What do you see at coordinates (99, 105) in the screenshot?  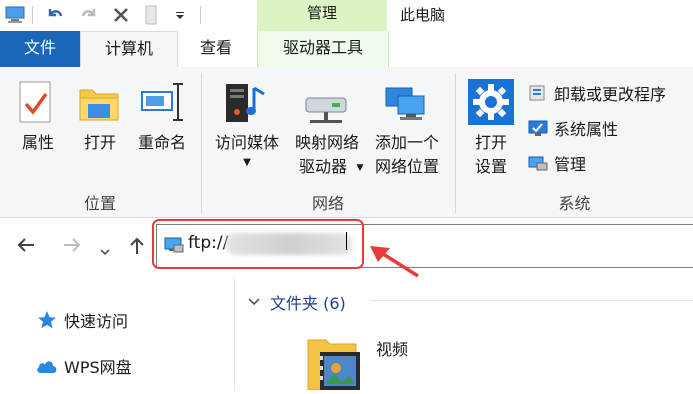 I see `open-folder-icon` at bounding box center [99, 105].